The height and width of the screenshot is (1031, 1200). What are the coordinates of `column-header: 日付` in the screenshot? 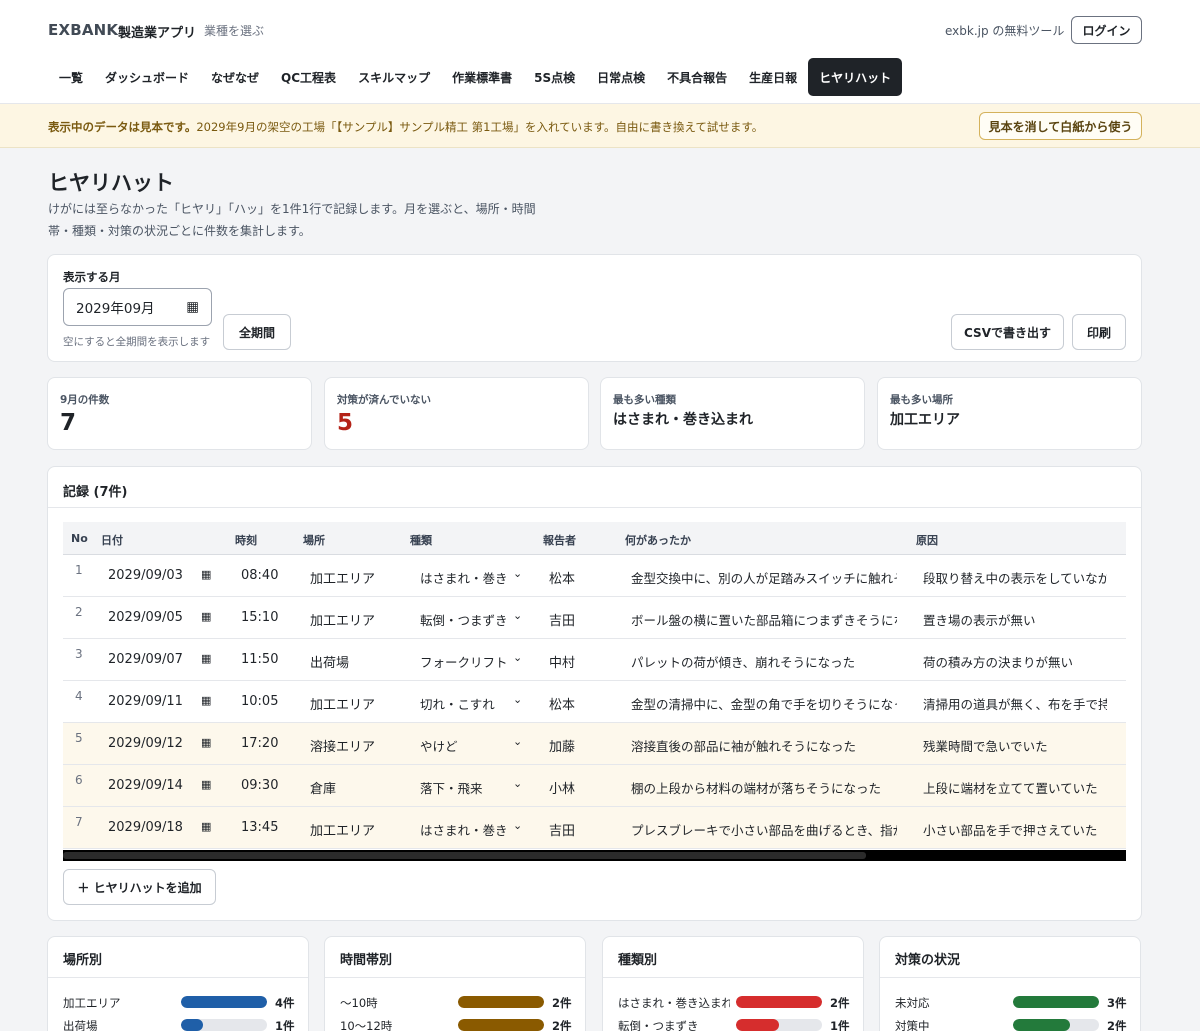 It's located at (112, 540).